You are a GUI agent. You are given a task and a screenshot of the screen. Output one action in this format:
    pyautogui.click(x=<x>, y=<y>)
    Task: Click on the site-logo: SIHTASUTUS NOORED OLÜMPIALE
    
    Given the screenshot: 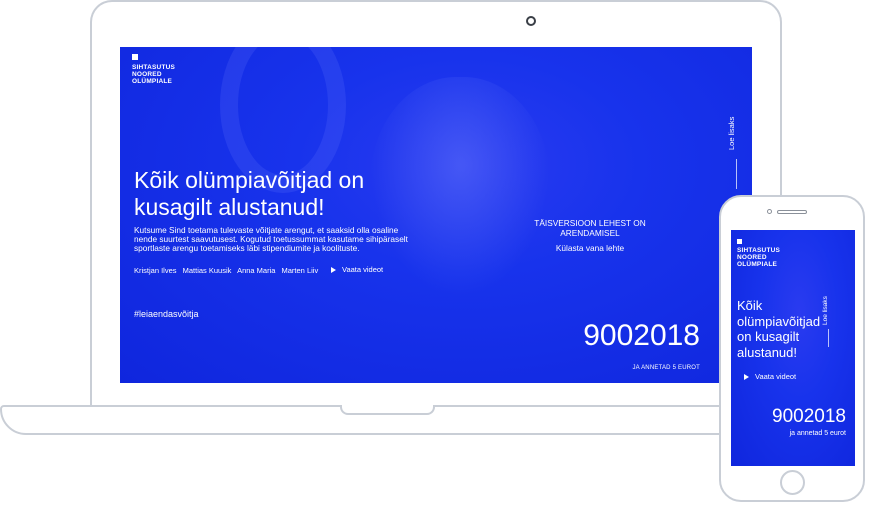 What is the action you would take?
    pyautogui.click(x=153, y=69)
    